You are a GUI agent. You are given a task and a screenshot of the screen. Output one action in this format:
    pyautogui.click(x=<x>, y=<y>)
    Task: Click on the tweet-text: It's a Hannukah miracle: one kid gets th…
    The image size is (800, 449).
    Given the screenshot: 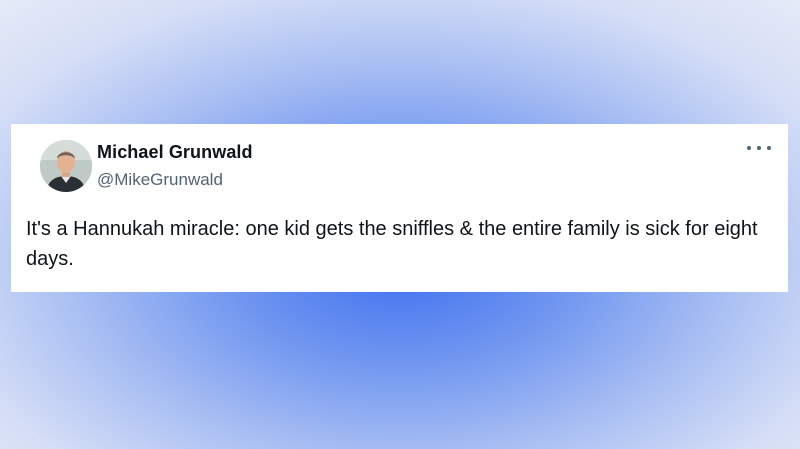 What is the action you would take?
    pyautogui.click(x=392, y=244)
    